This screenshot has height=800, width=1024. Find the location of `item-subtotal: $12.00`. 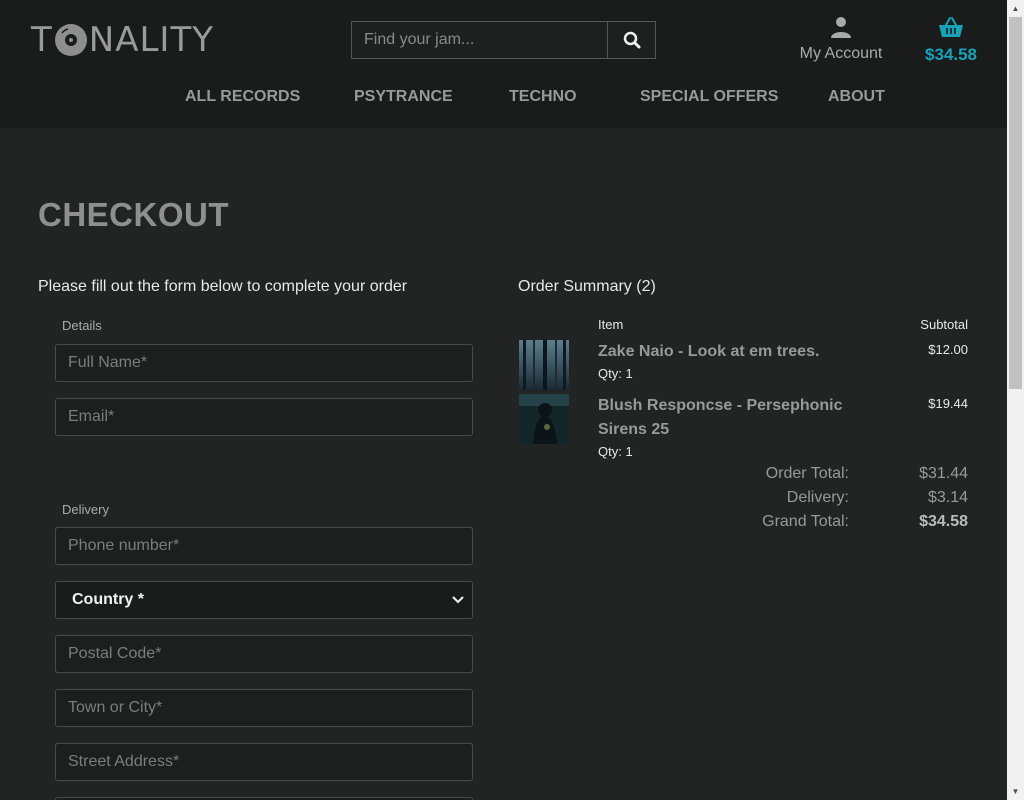

item-subtotal: $12.00 is located at coordinates (948, 349).